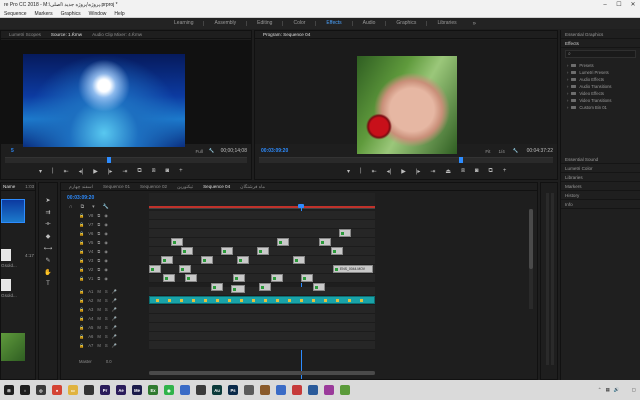 The image size is (640, 400). What do you see at coordinates (600, 177) in the screenshot?
I see `panel-libraries: Libraries` at bounding box center [600, 177].